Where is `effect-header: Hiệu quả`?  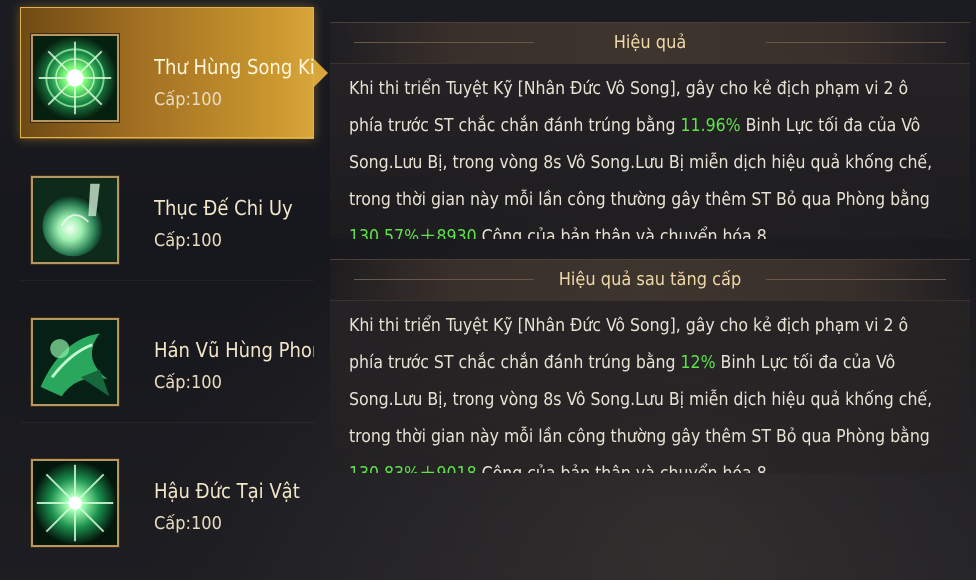
effect-header: Hiệu quả is located at coordinates (650, 43).